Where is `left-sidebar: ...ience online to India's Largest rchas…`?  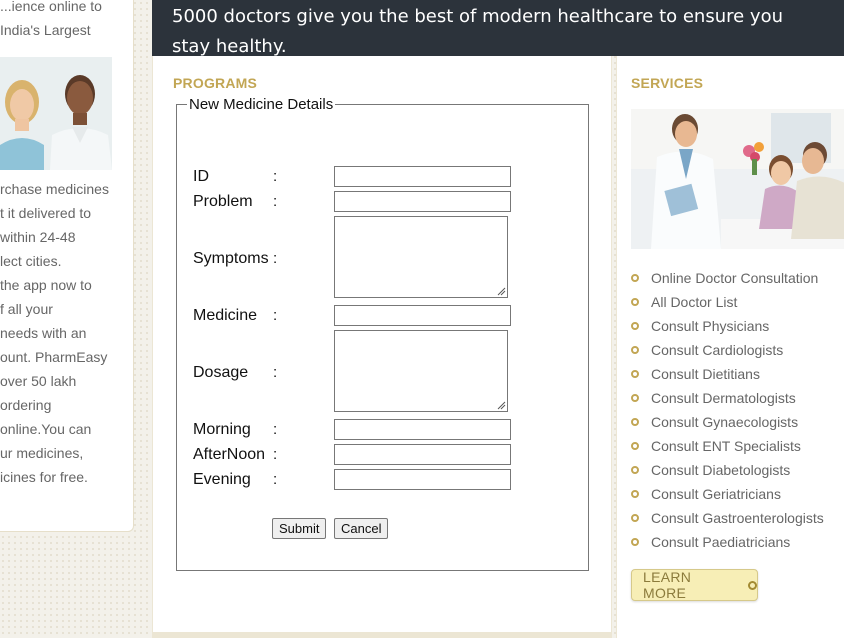 left-sidebar: ...ience online to India's Largest rchas… is located at coordinates (67, 266).